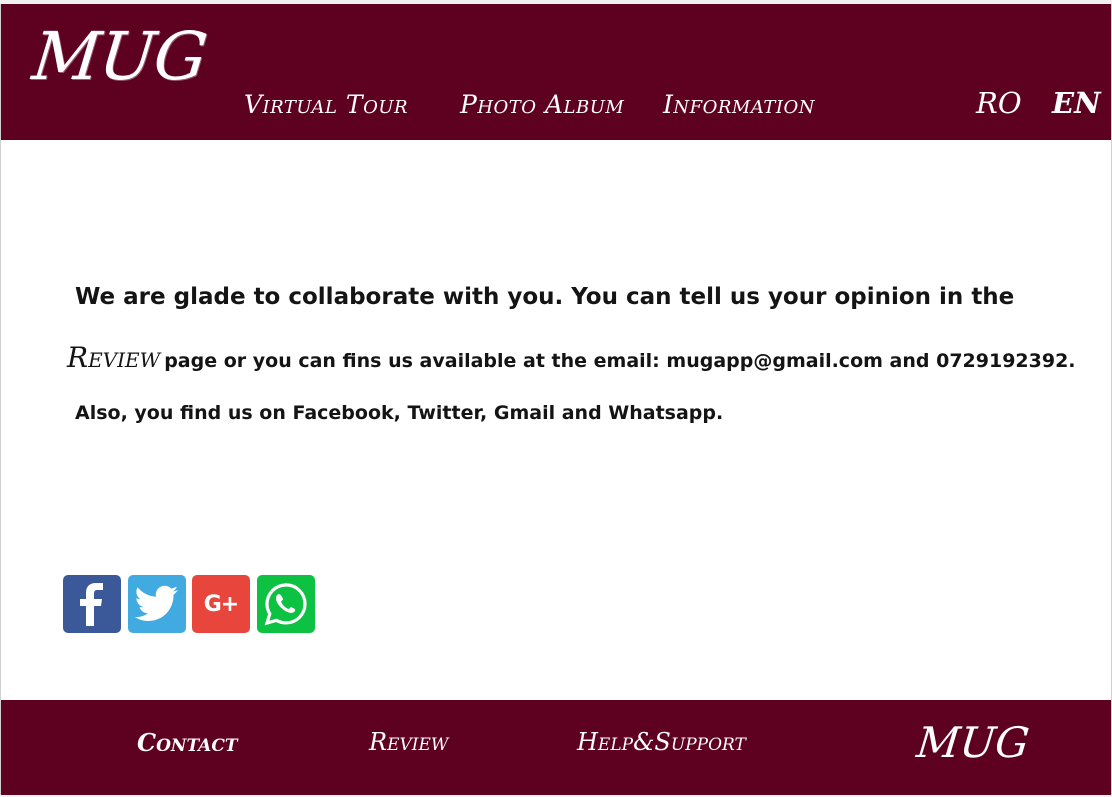  I want to click on twitter-icon, so click(156, 603).